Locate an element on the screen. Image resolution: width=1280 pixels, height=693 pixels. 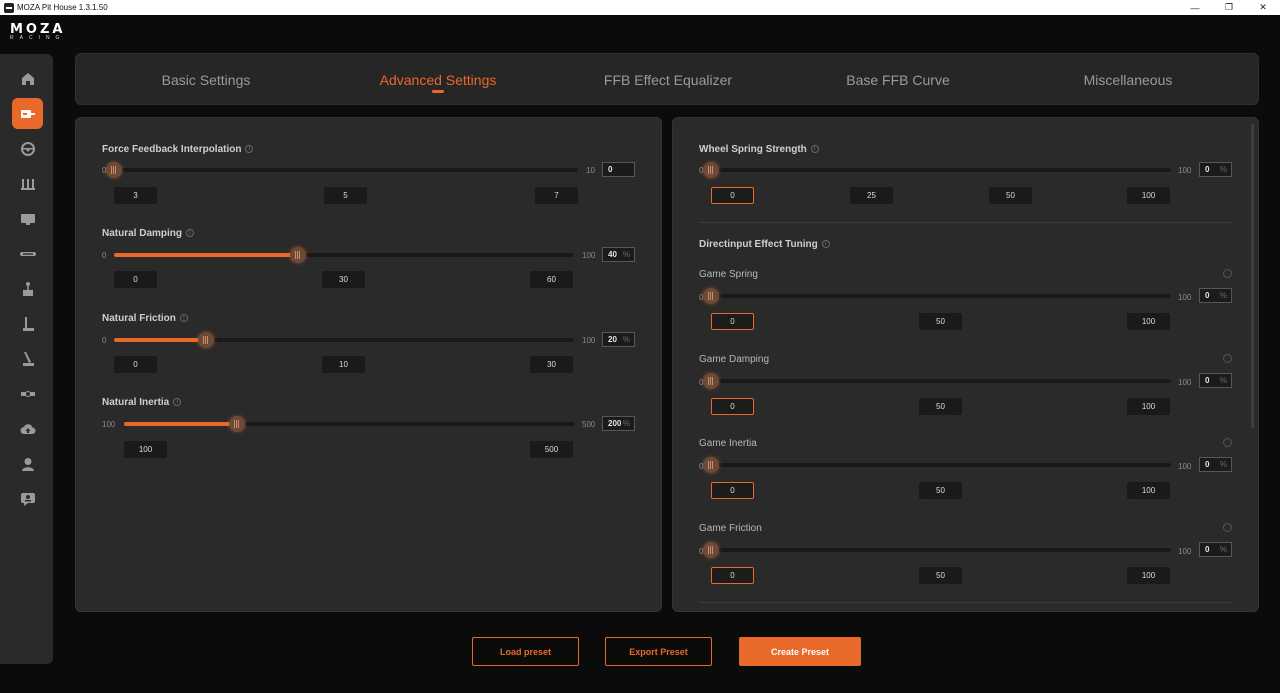
tab-advanced-settings: Advanced Settings is located at coordinates (438, 80).